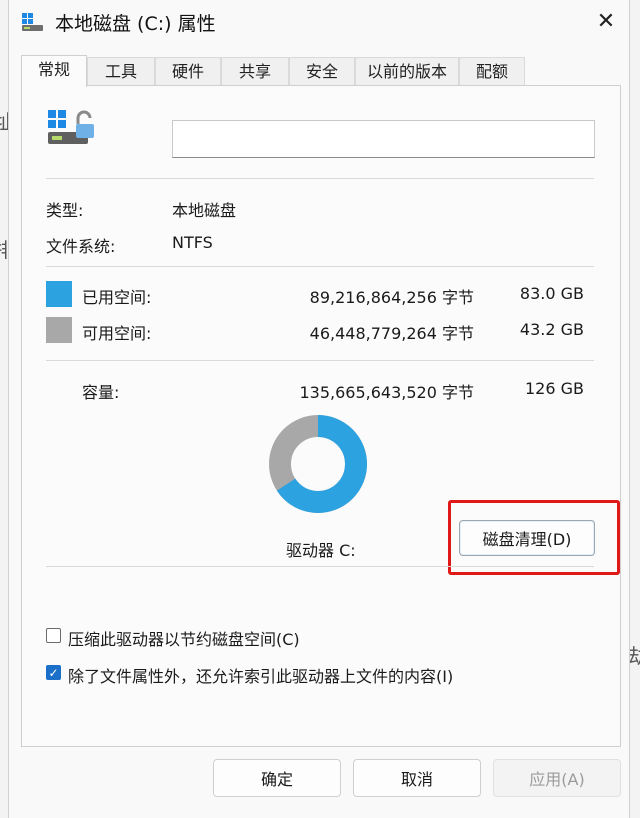 The image size is (640, 818). I want to click on free-space-swatch, so click(59, 330).